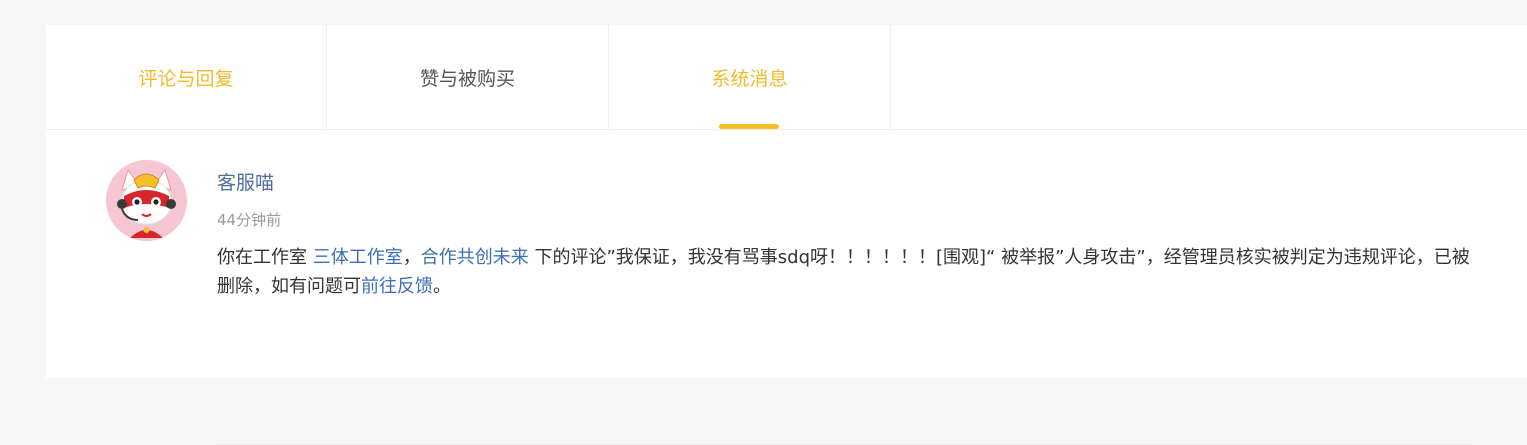 The image size is (1527, 445). I want to click on tab-system-messages: 系统消息, so click(750, 77).